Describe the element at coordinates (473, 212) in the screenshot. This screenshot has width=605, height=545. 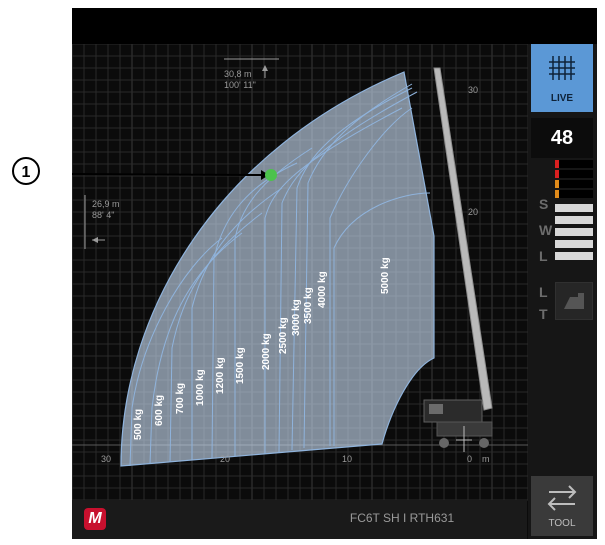
I see `axis-y-label-20: 20` at that location.